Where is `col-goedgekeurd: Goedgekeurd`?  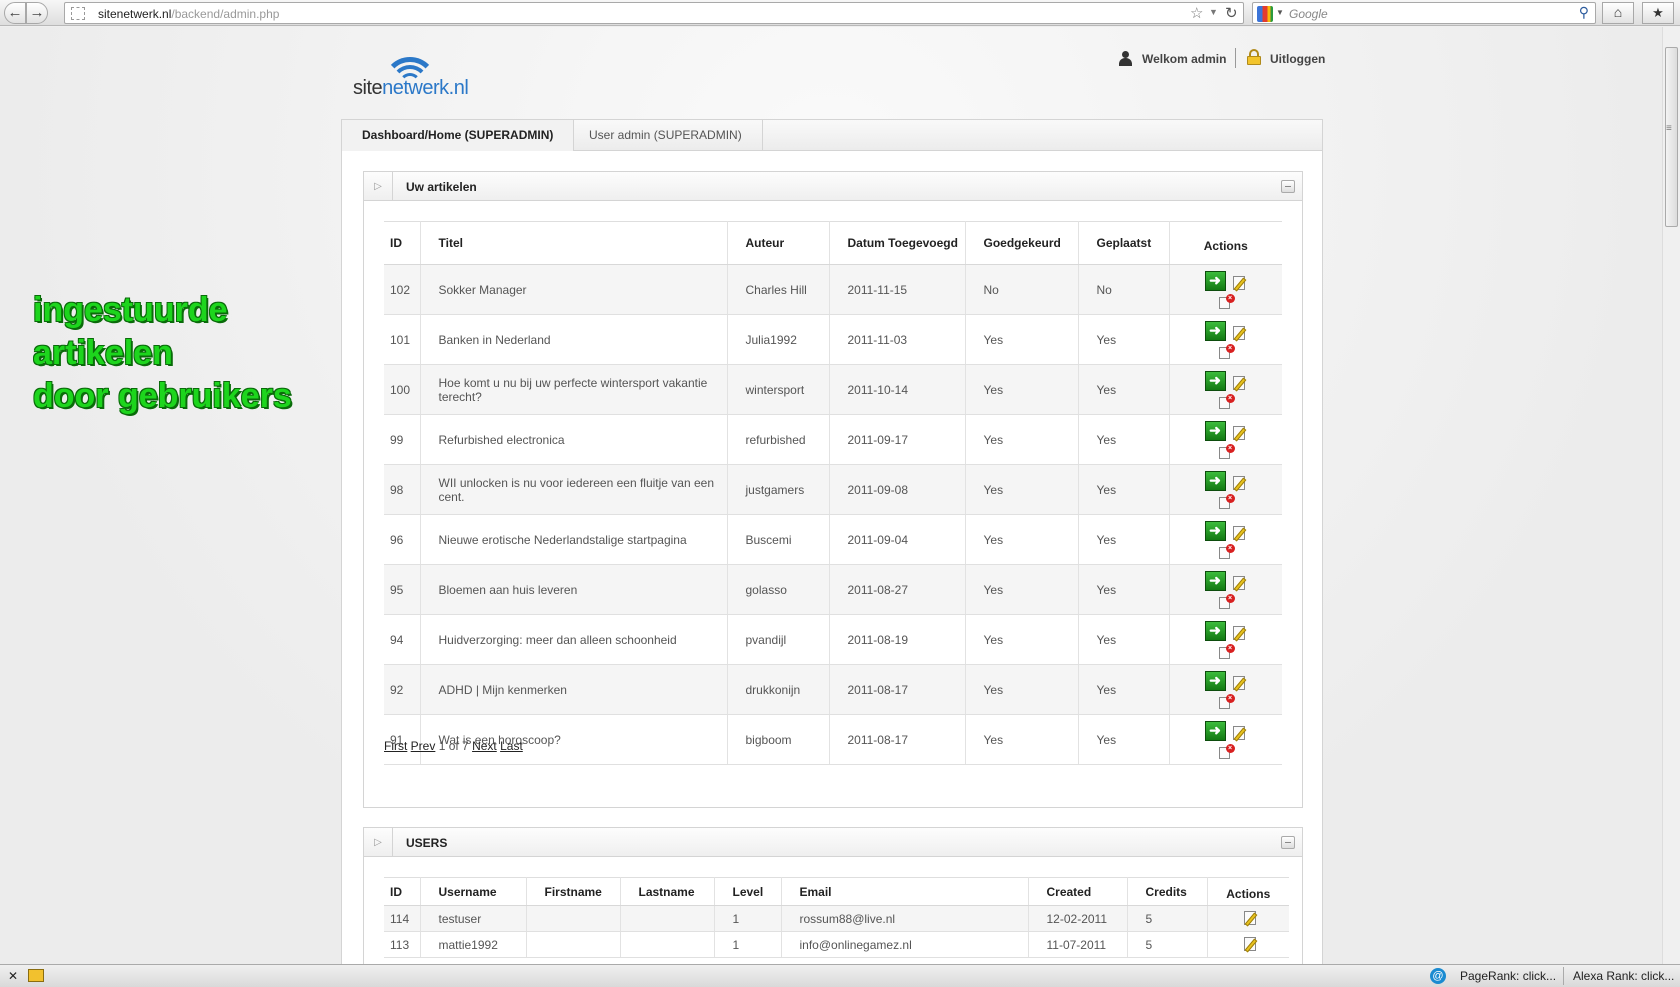
col-goedgekeurd: Goedgekeurd is located at coordinates (1022, 243).